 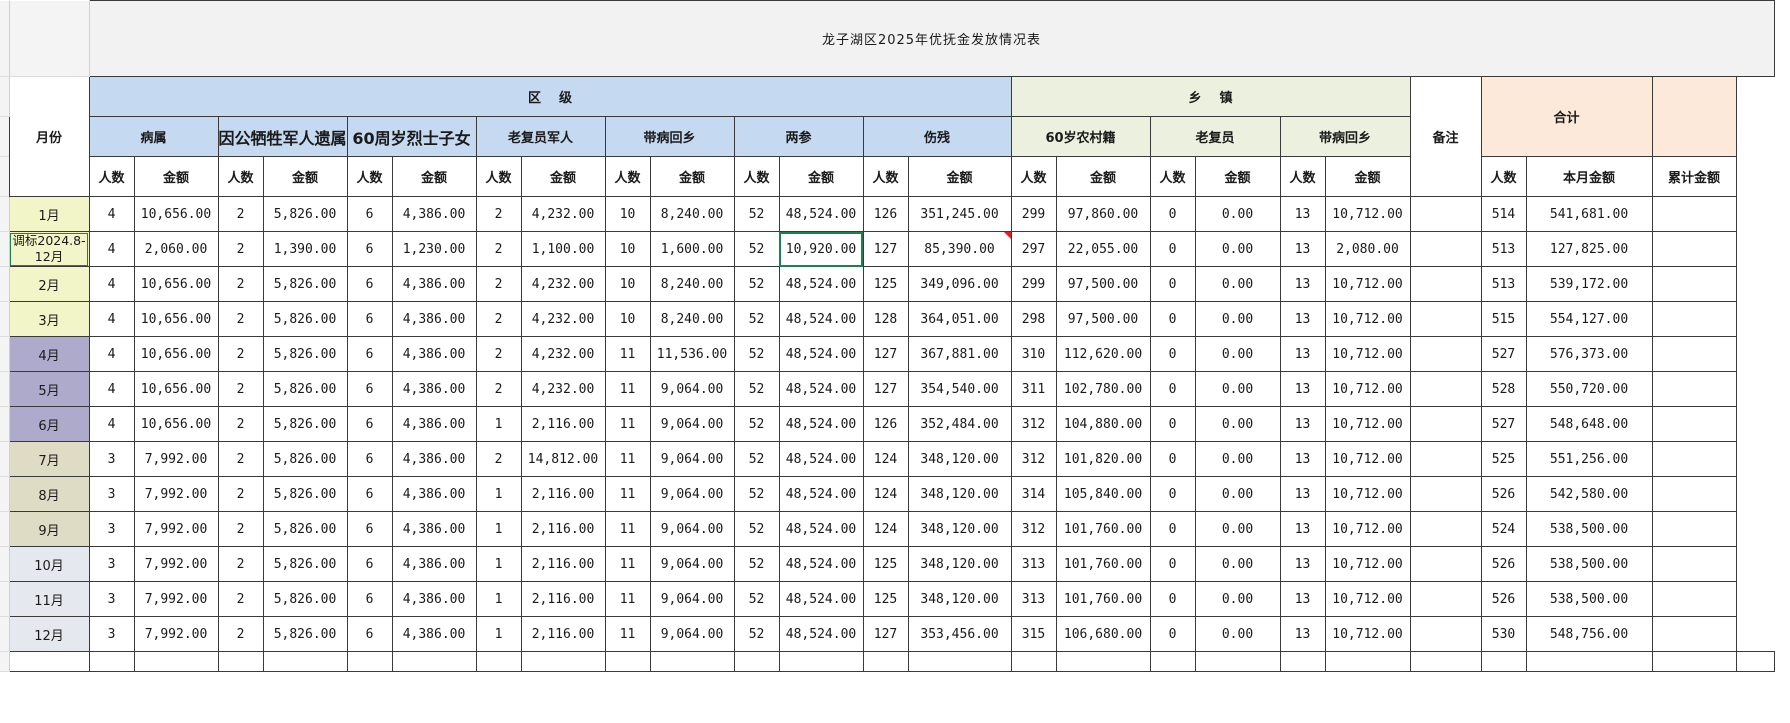 I want to click on people-cell: 1, so click(x=498, y=529).